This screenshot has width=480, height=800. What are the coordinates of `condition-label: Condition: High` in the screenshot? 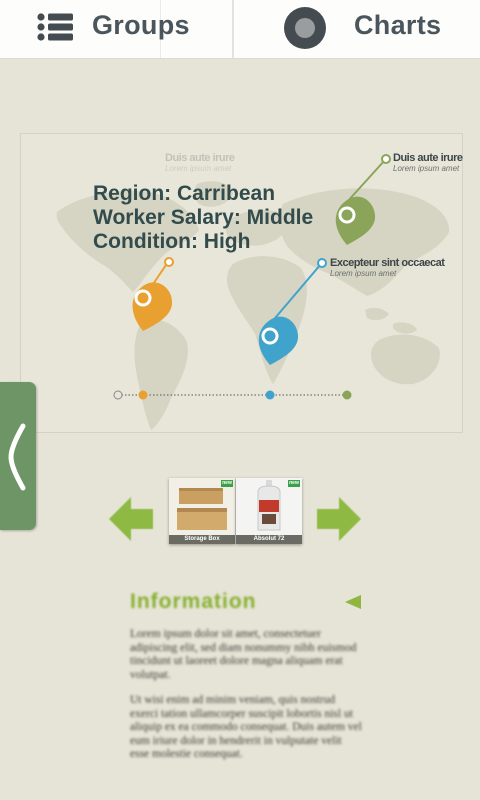 It's located at (172, 241).